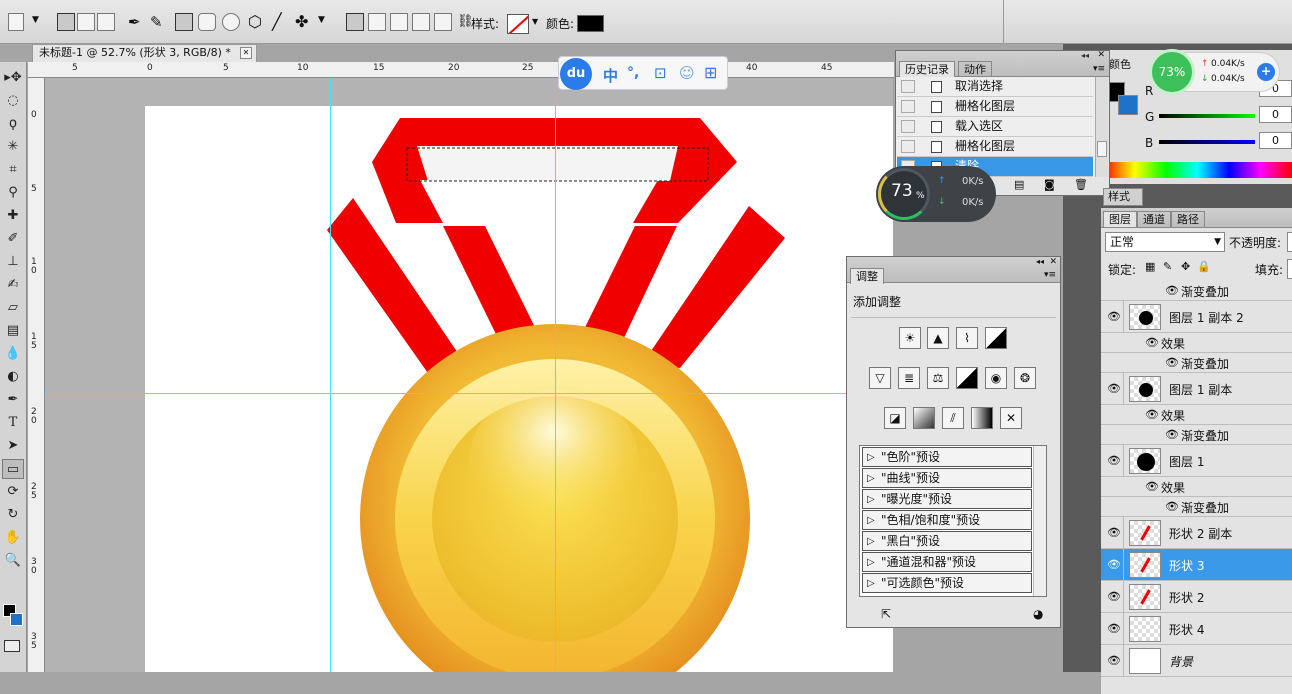 This screenshot has height=694, width=1292. I want to click on user-icon: ☺, so click(687, 73).